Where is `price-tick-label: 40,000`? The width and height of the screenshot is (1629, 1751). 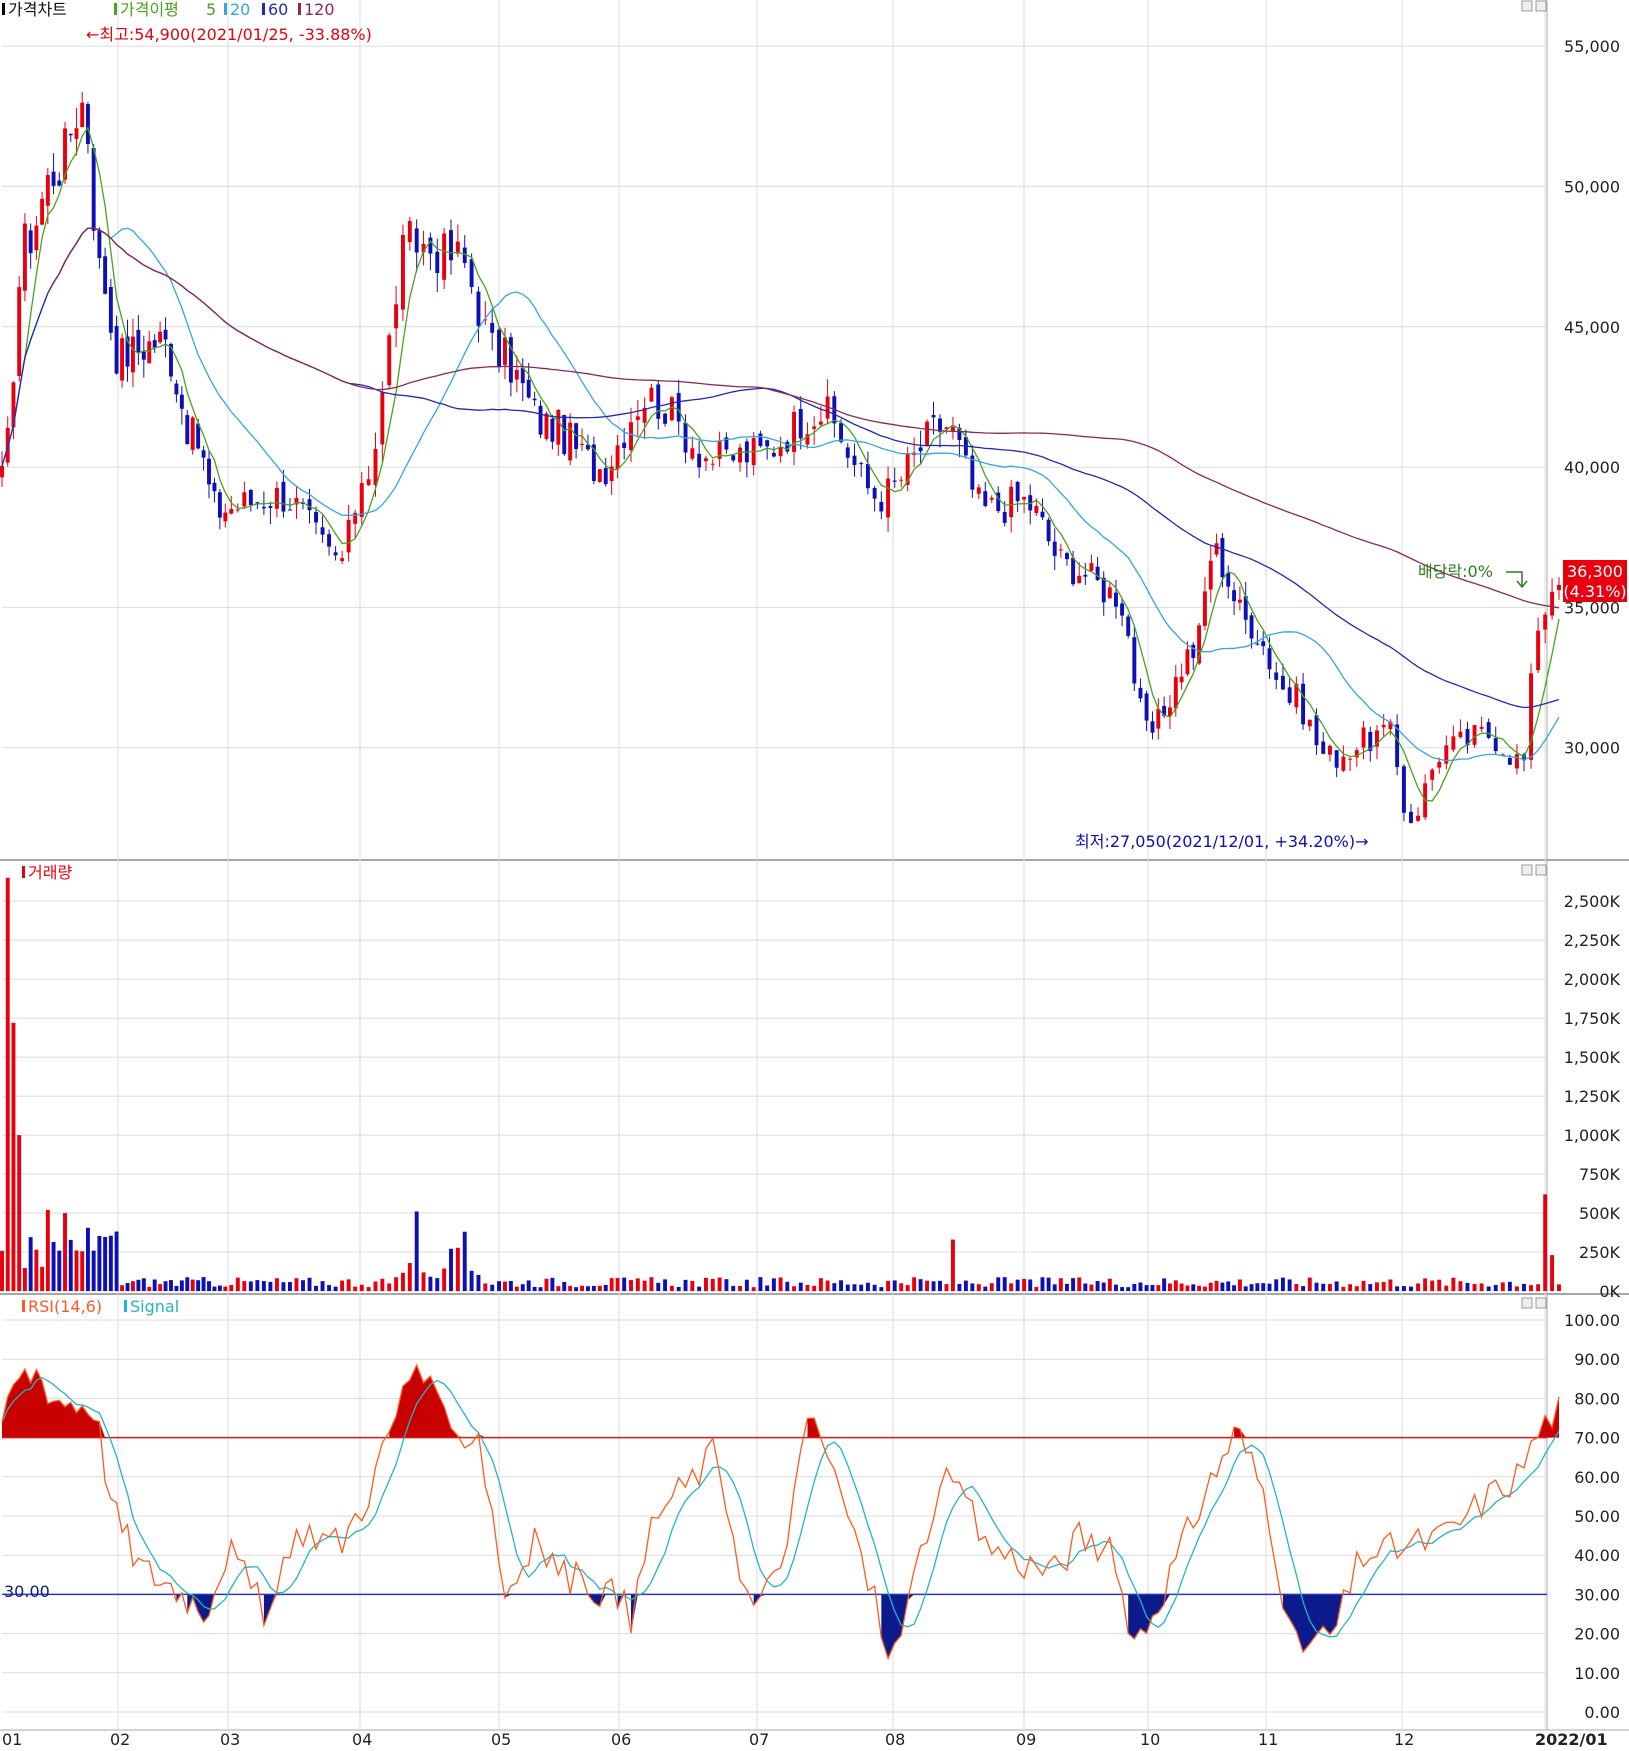
price-tick-label: 40,000 is located at coordinates (1592, 467).